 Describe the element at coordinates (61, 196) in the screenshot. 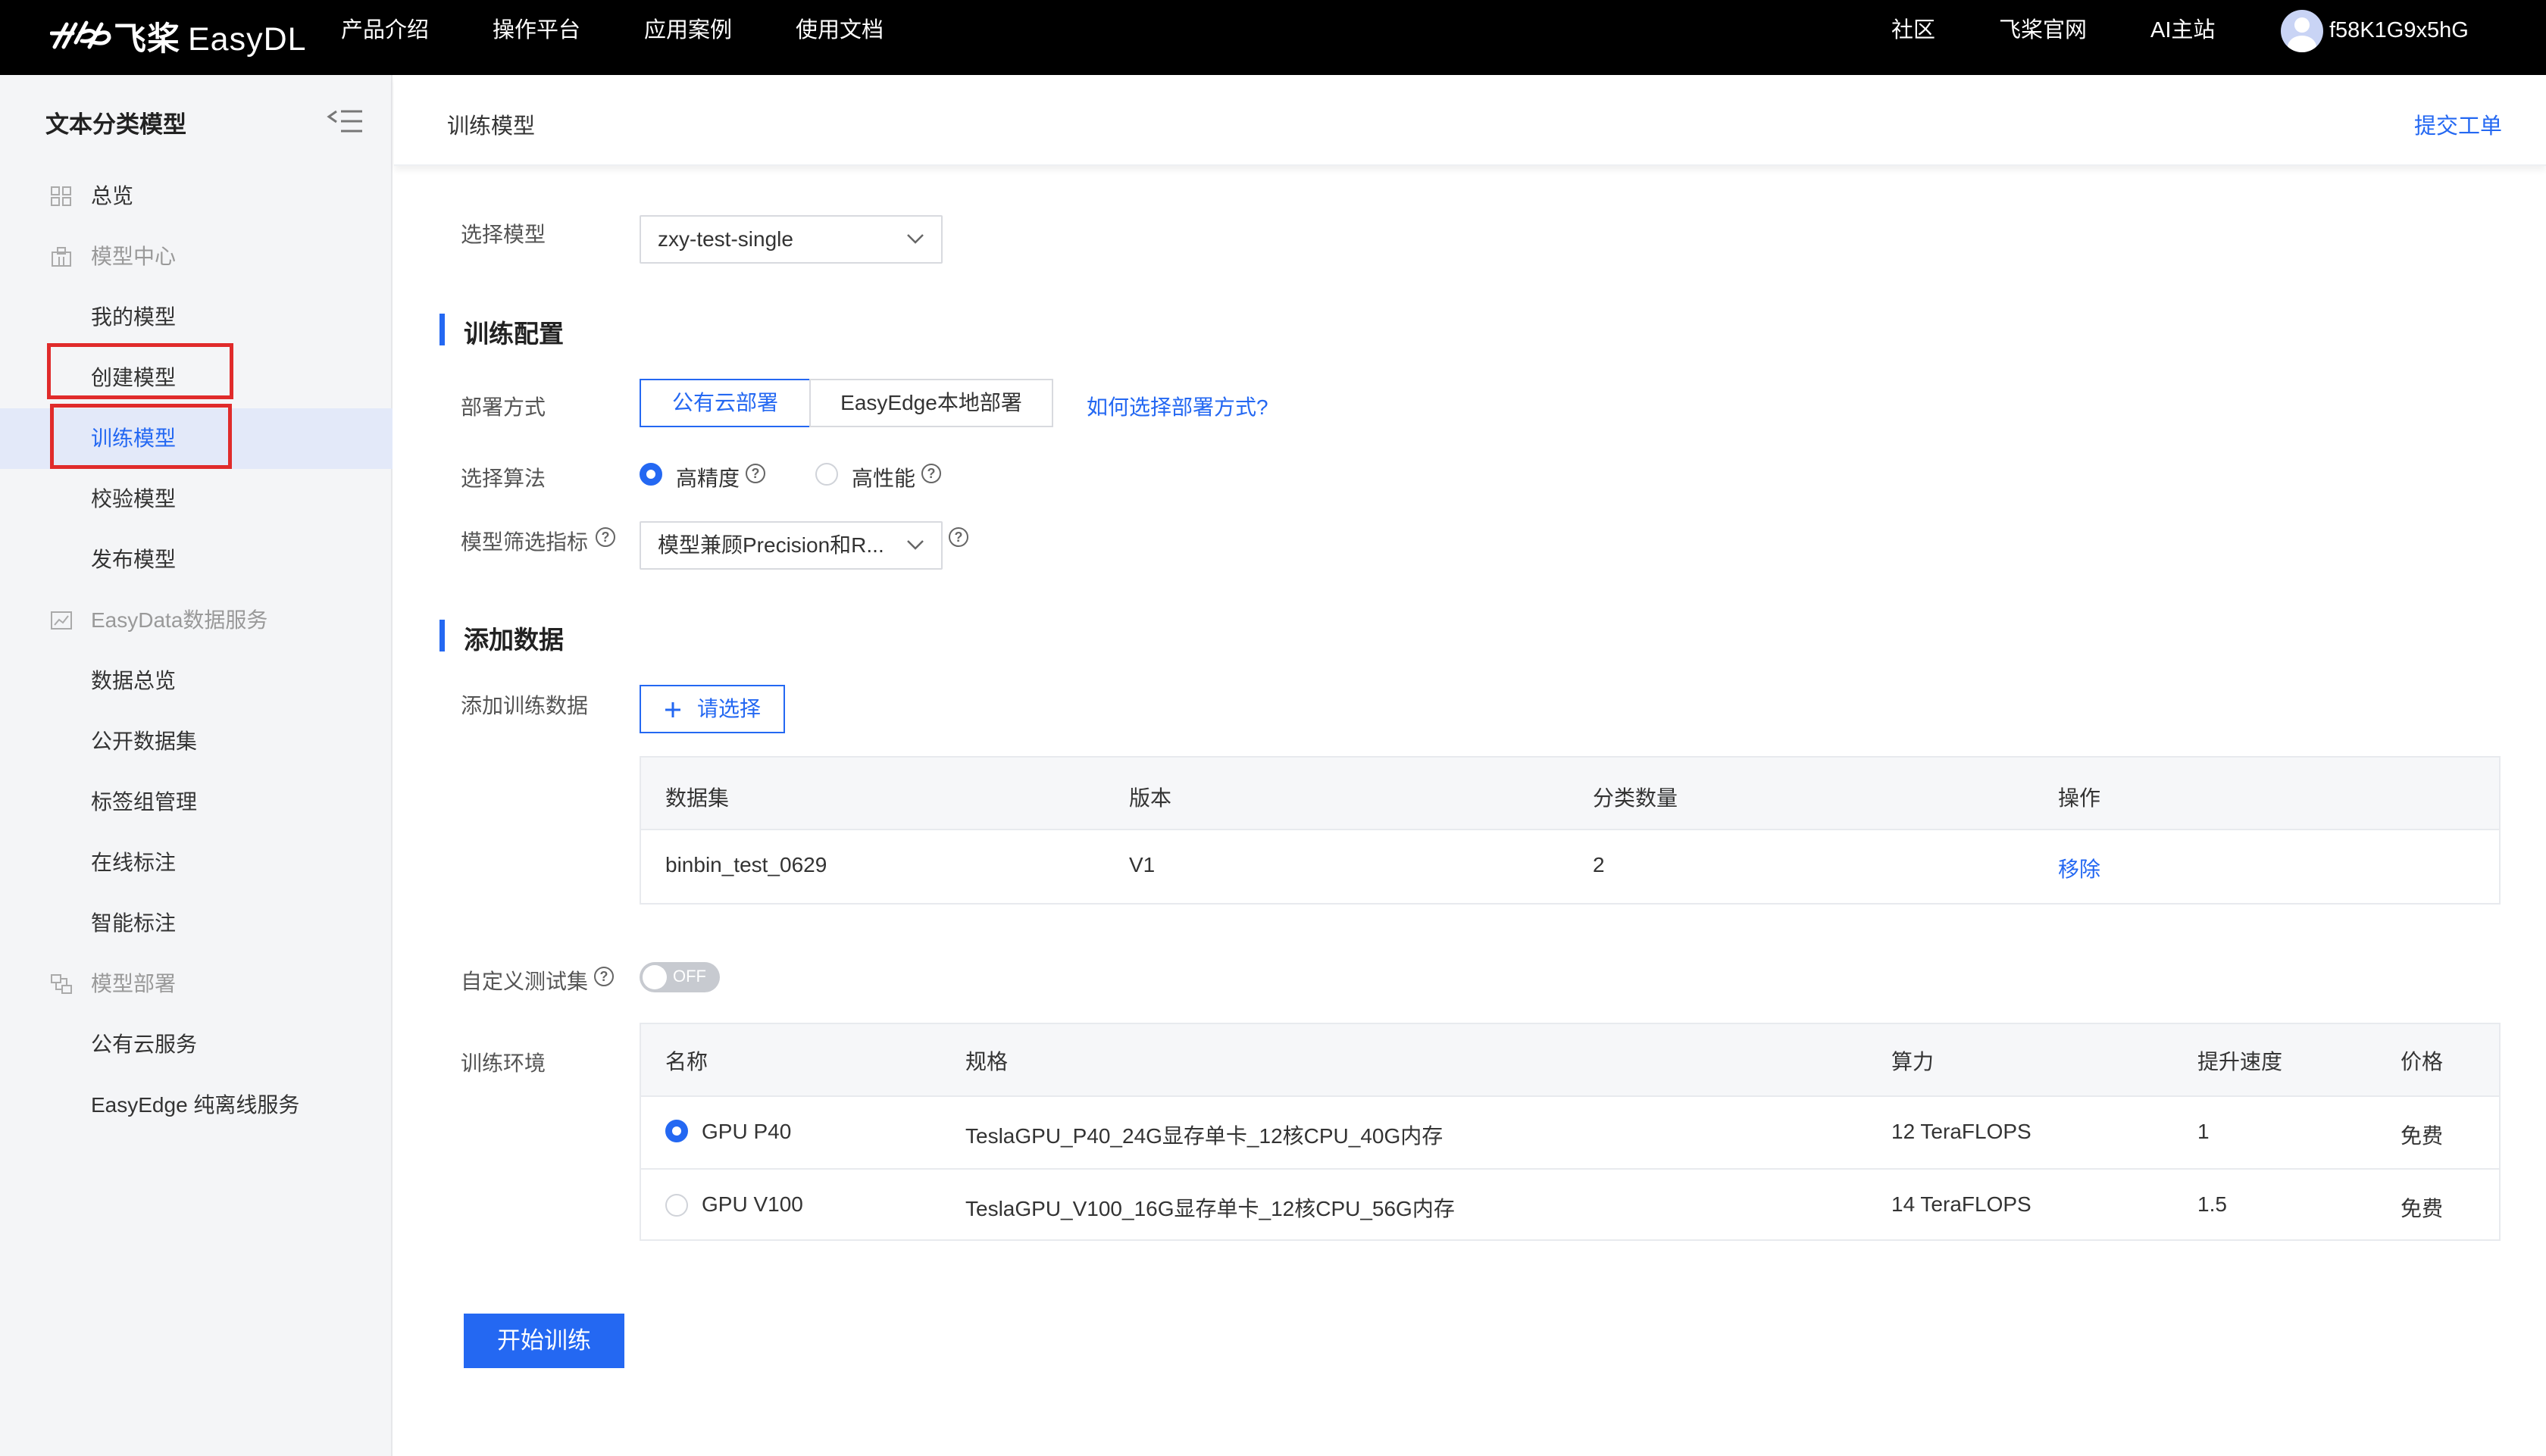

I see `grid-icon` at that location.